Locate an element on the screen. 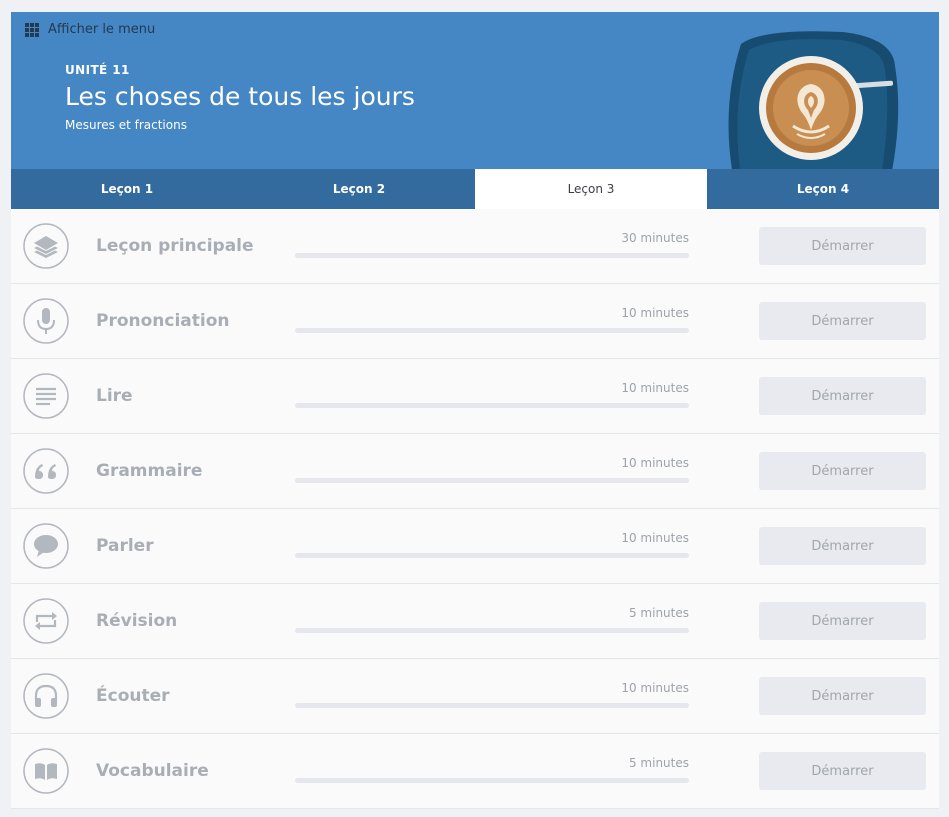 This screenshot has width=949, height=817. text-lines-icon is located at coordinates (46, 396).